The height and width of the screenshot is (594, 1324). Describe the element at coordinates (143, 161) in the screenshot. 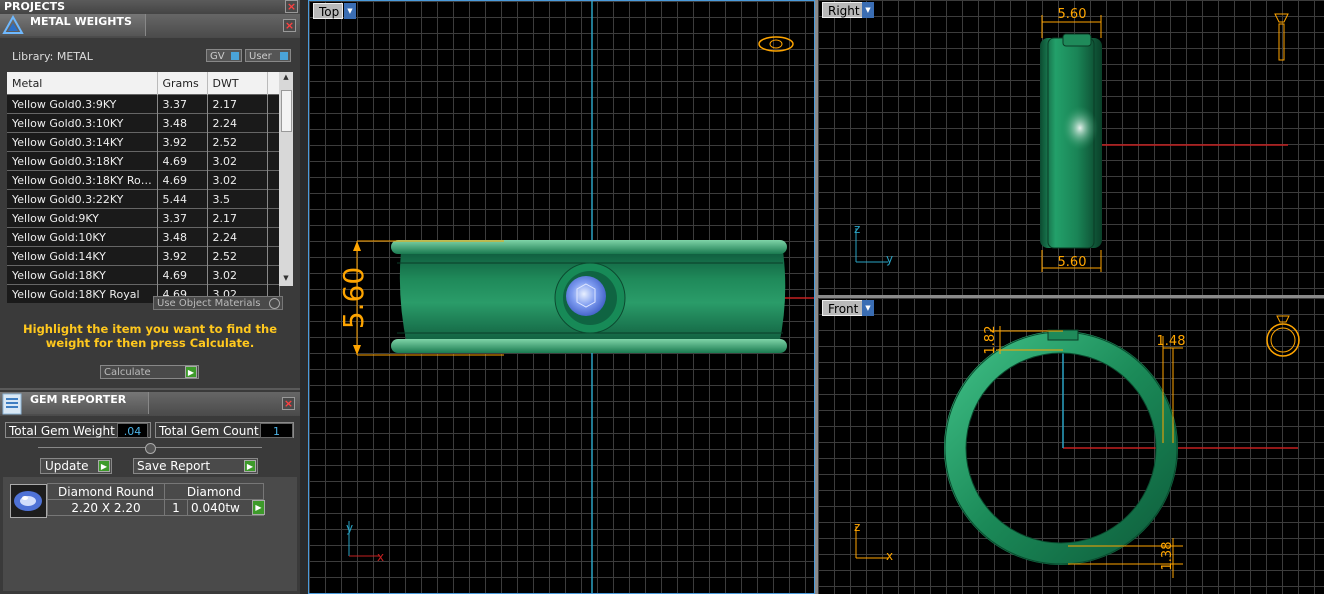

I see `table-row: Yellow Gold0.3:18KY 4.69 3.02` at that location.